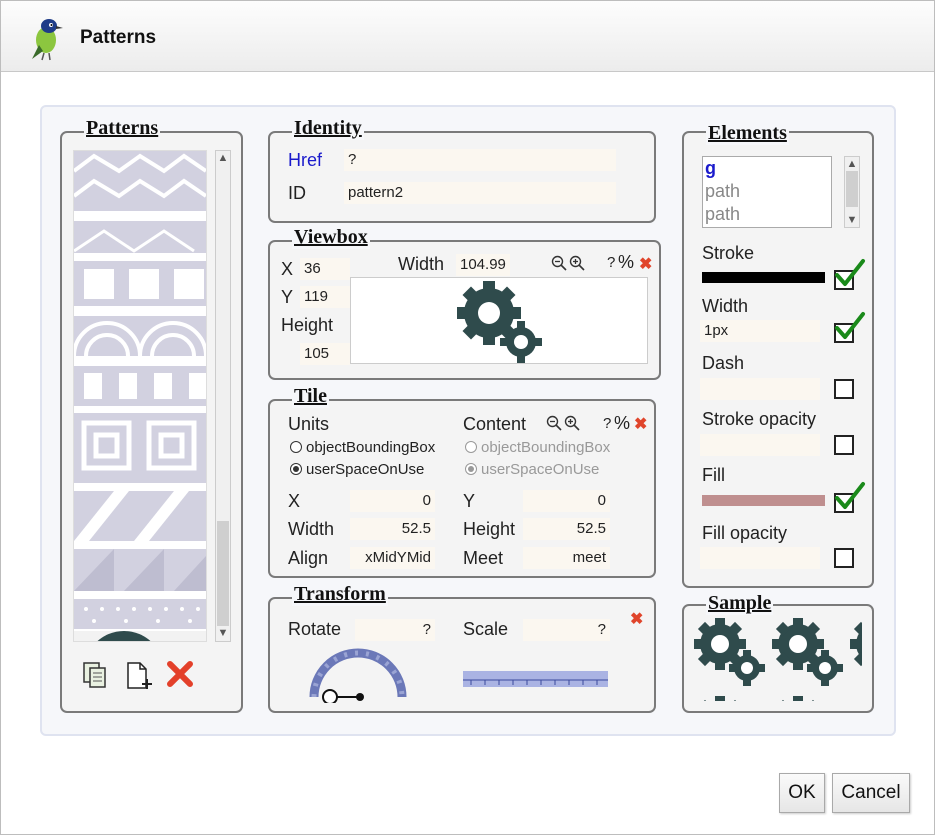 The width and height of the screenshot is (935, 835). I want to click on stroke-opacity-checkbox, so click(844, 445).